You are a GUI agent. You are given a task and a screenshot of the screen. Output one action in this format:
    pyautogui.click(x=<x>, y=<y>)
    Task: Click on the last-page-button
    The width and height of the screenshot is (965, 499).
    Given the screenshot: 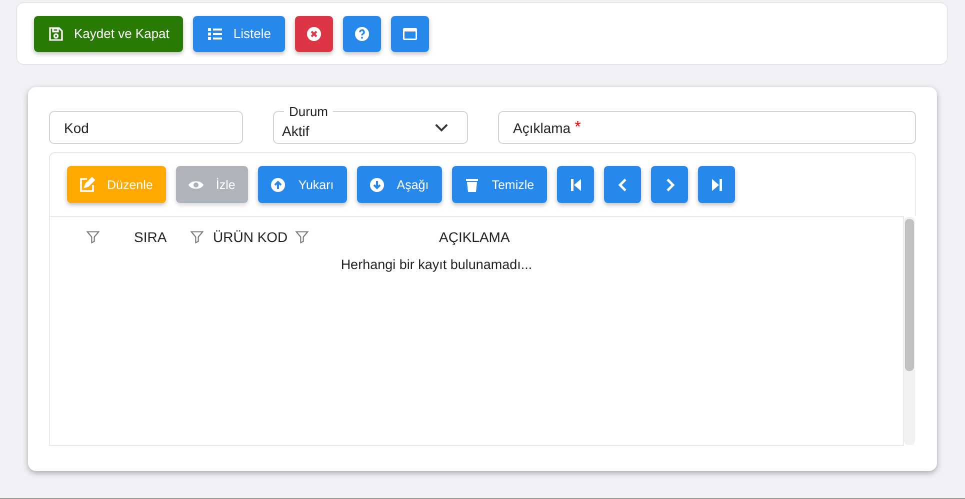 What is the action you would take?
    pyautogui.click(x=717, y=184)
    